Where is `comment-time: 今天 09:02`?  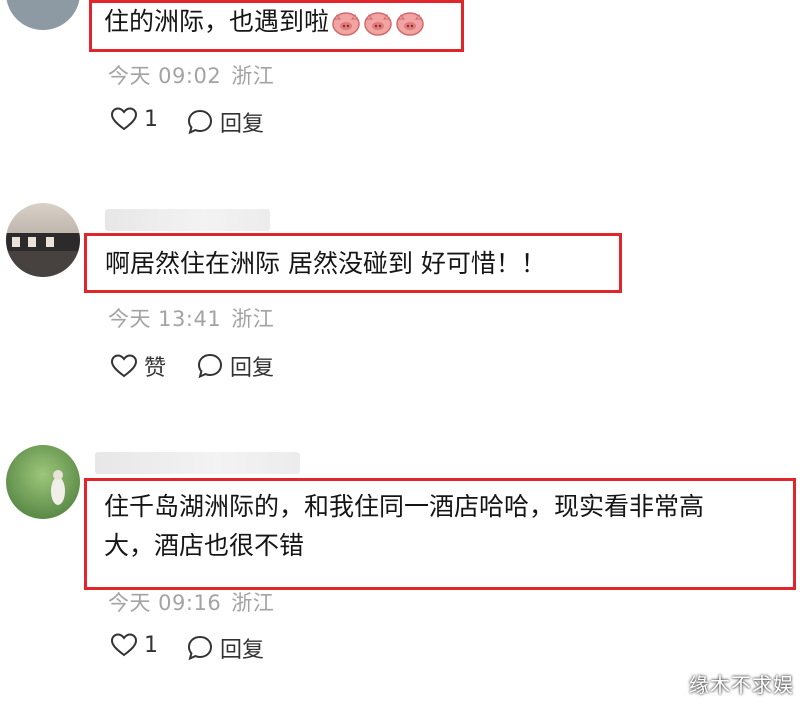 comment-time: 今天 09:02 is located at coordinates (165, 76).